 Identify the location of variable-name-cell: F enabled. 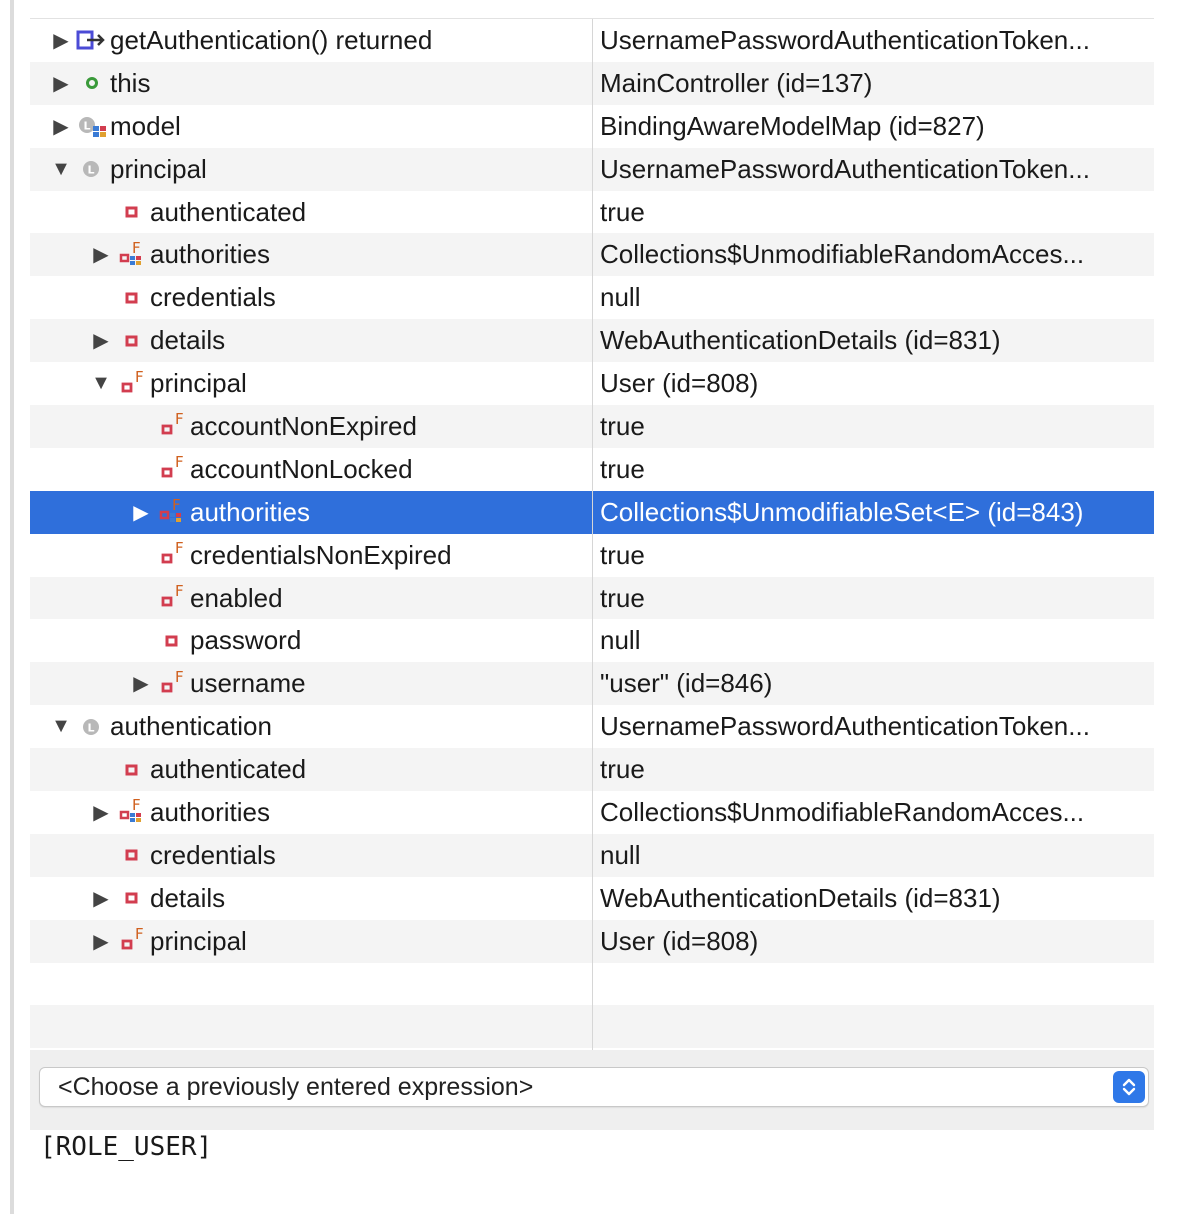
(359, 598).